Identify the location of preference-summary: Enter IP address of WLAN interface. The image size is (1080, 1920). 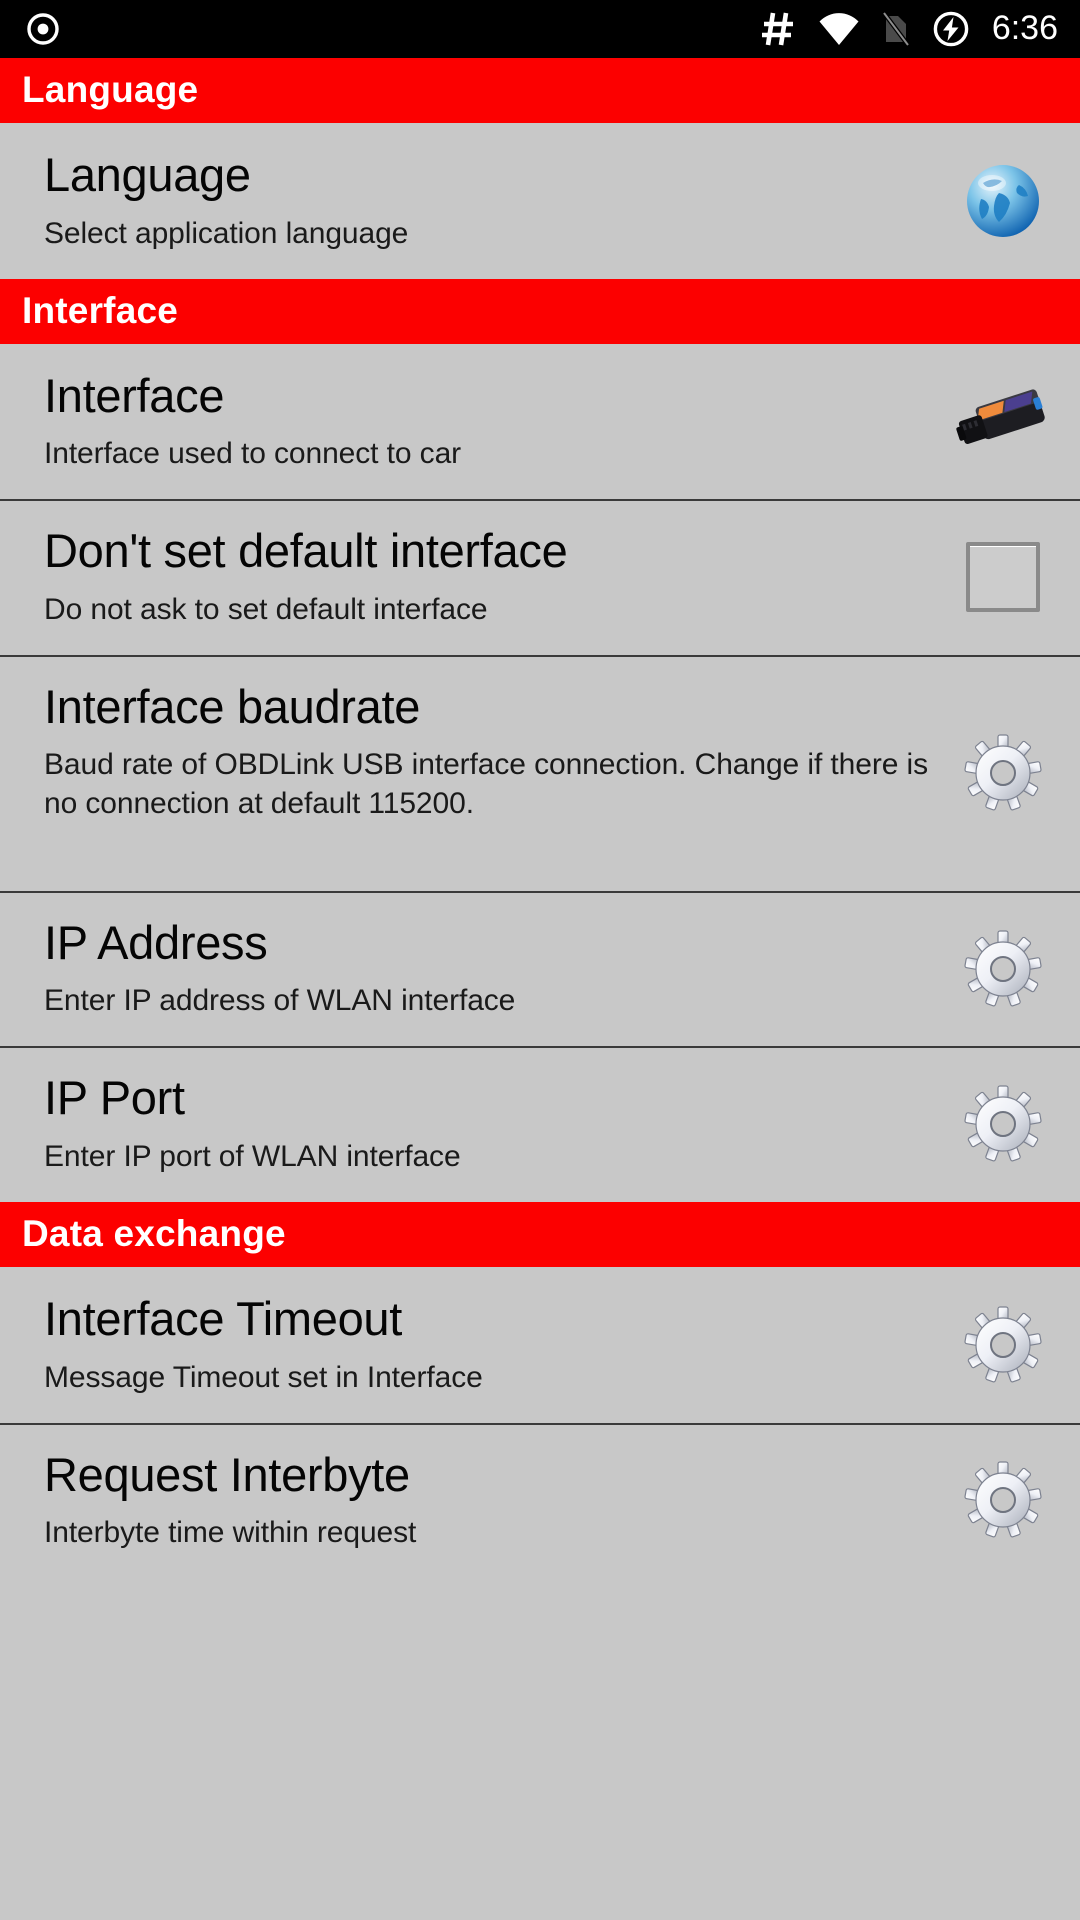
(280, 1001).